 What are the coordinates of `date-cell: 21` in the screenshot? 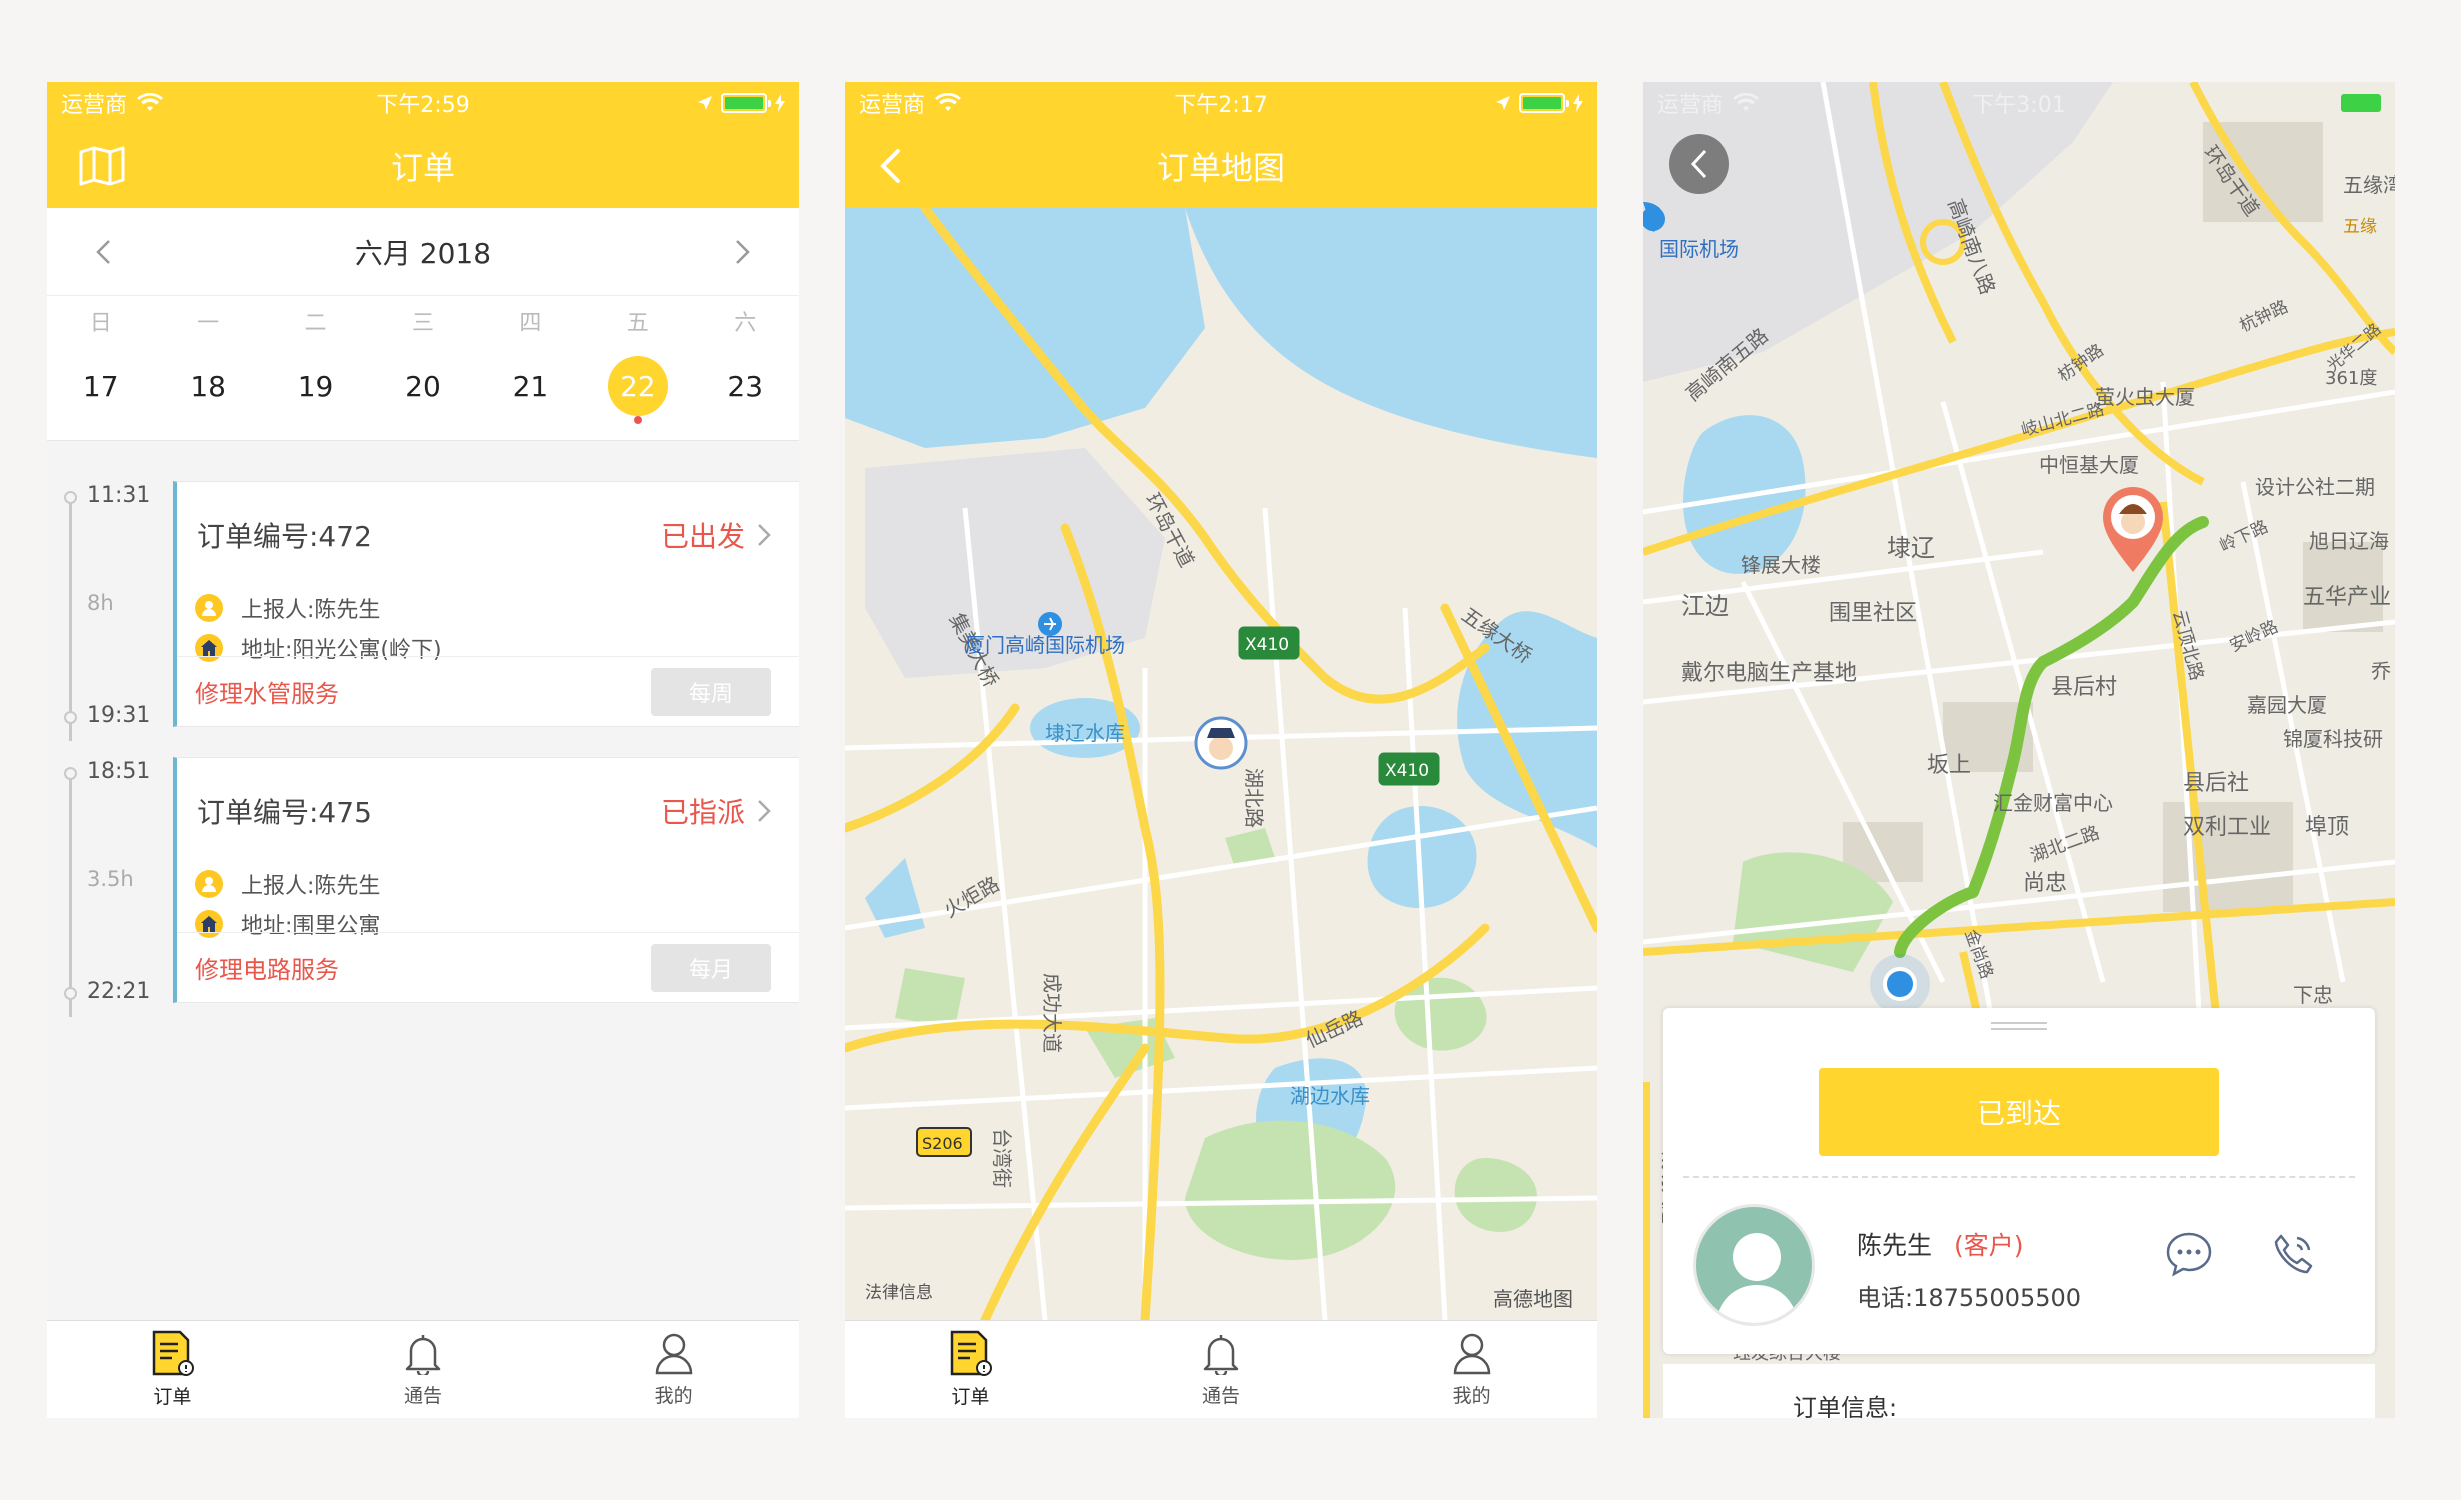 It's located at (530, 386).